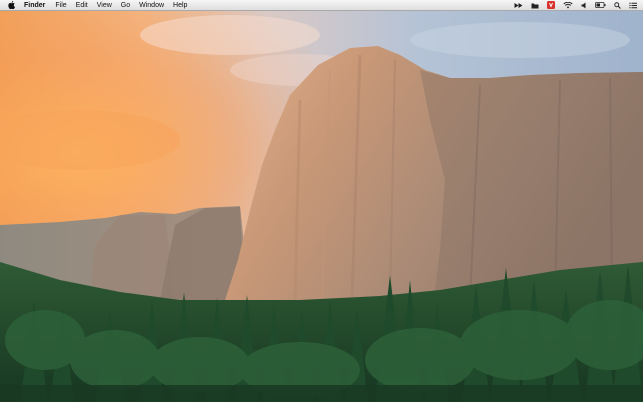  Describe the element at coordinates (600, 5) in the screenshot. I see `battery-icon` at that location.